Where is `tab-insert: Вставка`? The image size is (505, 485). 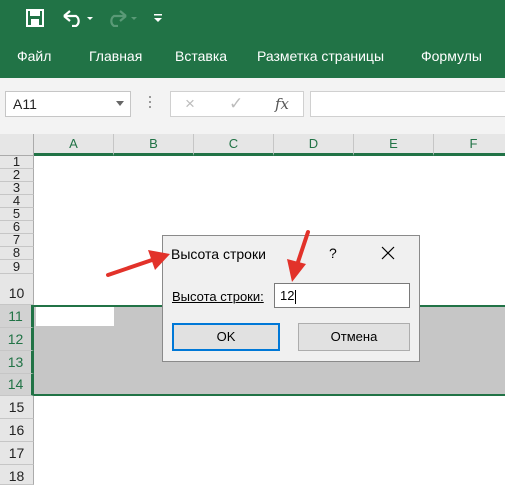 tab-insert: Вставка is located at coordinates (201, 56).